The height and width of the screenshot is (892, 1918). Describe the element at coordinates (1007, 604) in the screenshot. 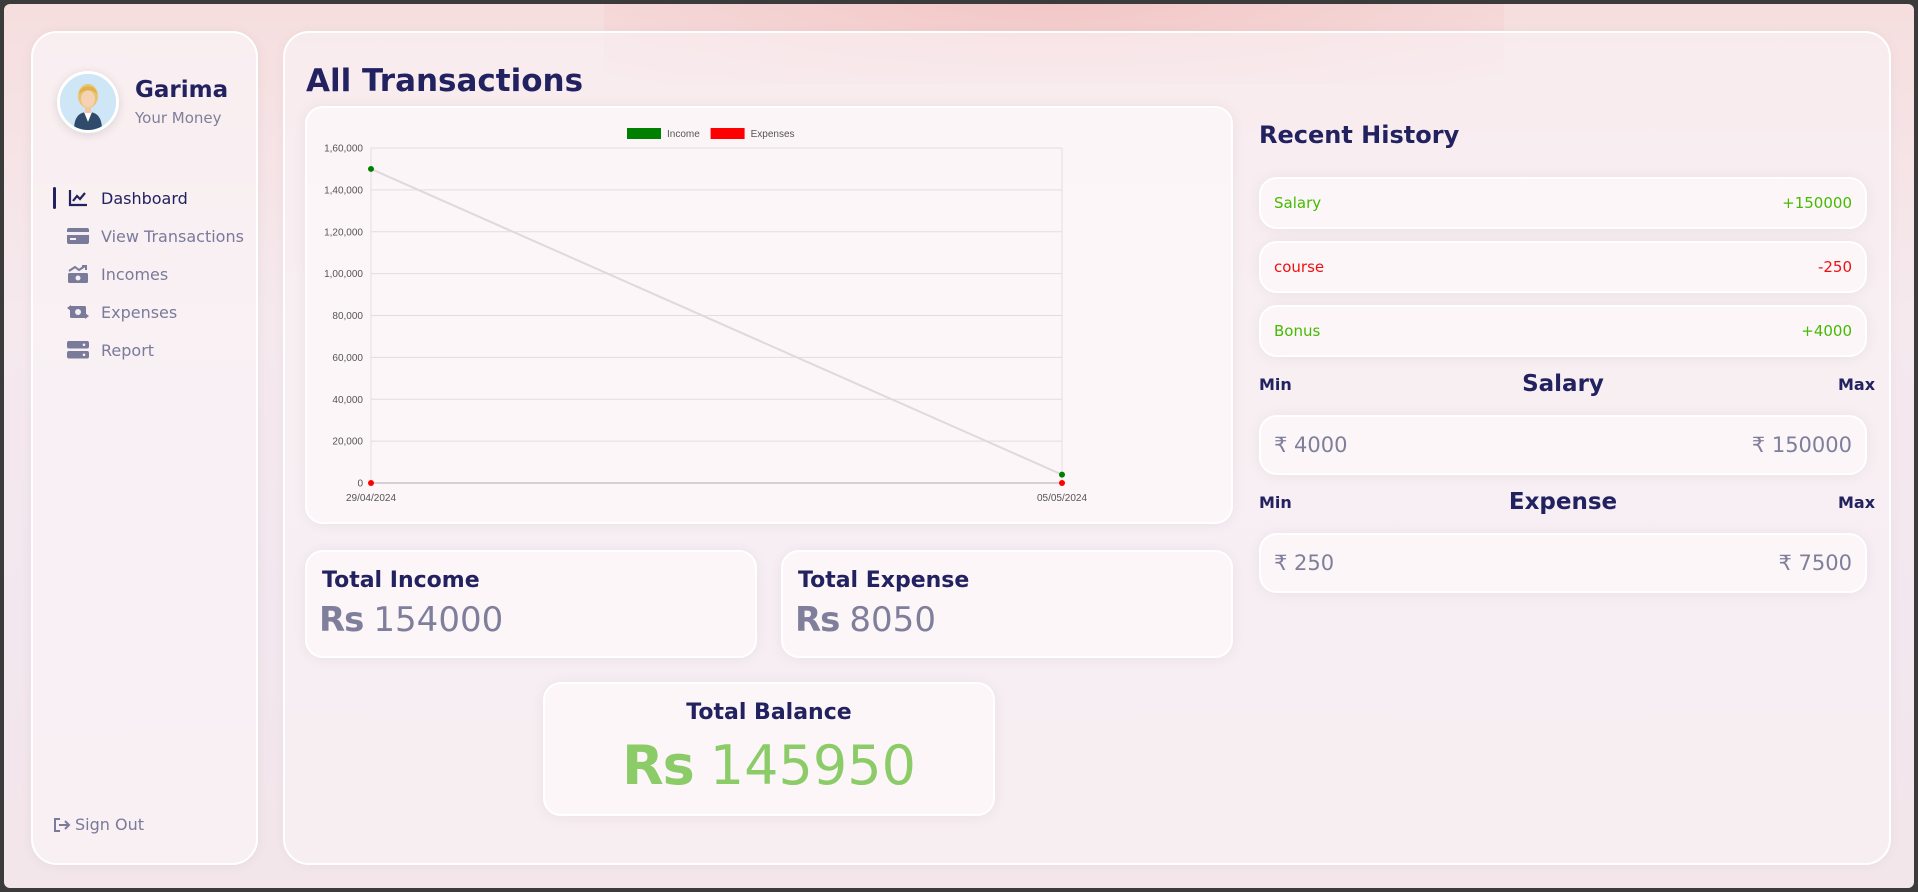

I see `total-expense-card: Total Expense Rs 8050` at that location.